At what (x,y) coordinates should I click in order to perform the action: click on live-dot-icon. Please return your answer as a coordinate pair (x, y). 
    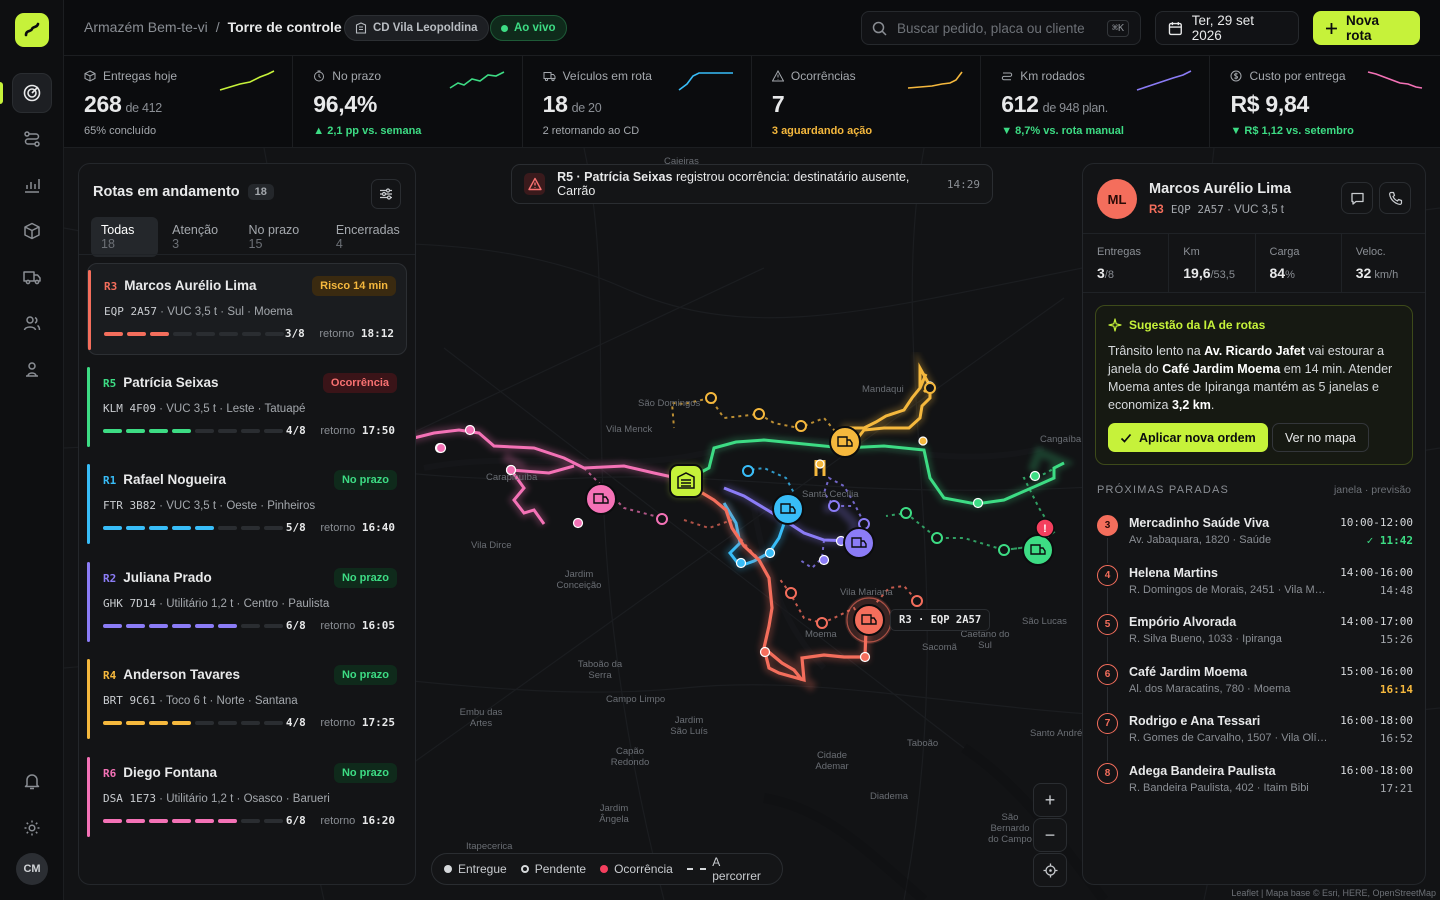
    Looking at the image, I should click on (504, 28).